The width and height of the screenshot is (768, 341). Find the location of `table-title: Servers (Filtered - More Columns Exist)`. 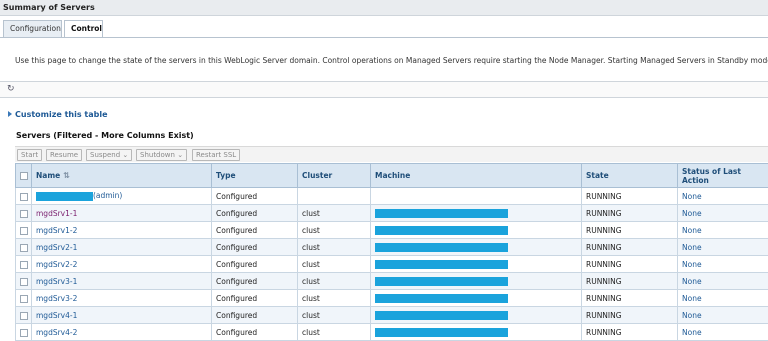

table-title: Servers (Filtered - More Columns Exist) is located at coordinates (105, 135).